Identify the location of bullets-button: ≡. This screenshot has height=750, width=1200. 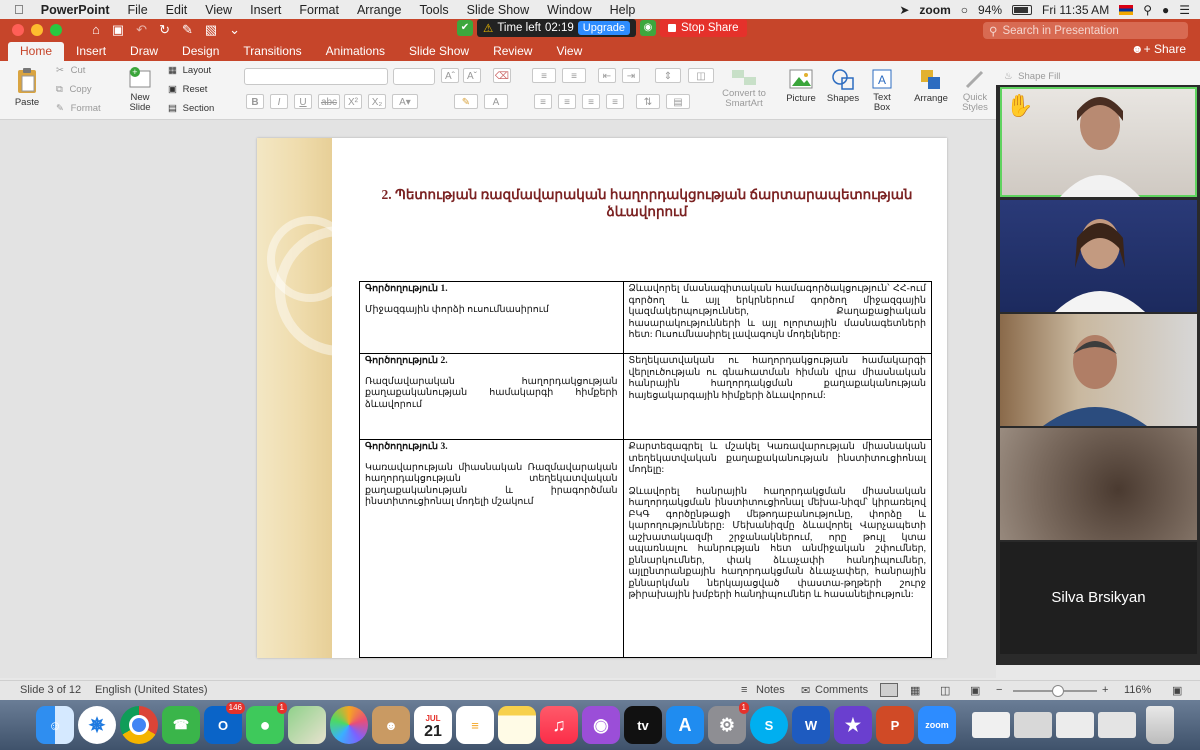
(544, 75).